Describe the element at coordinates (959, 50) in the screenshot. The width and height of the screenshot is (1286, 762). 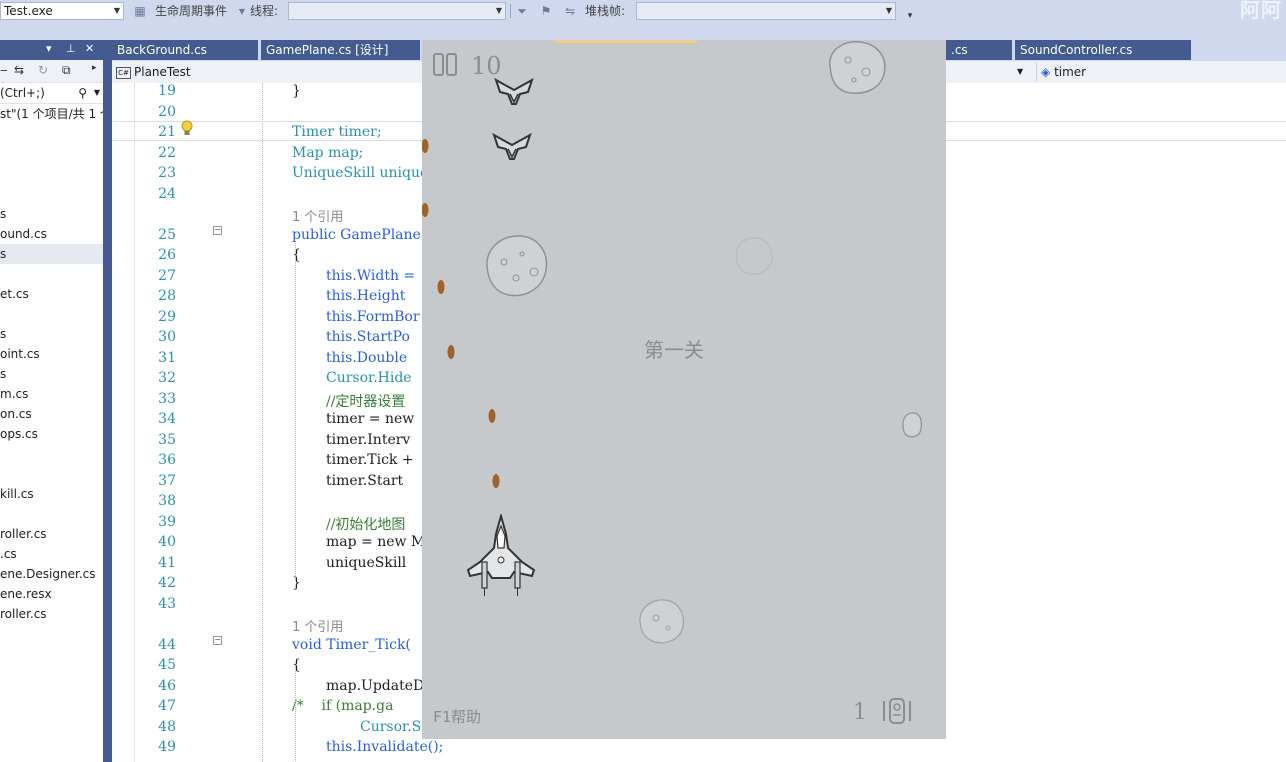
I see `tab-label: .cs` at that location.